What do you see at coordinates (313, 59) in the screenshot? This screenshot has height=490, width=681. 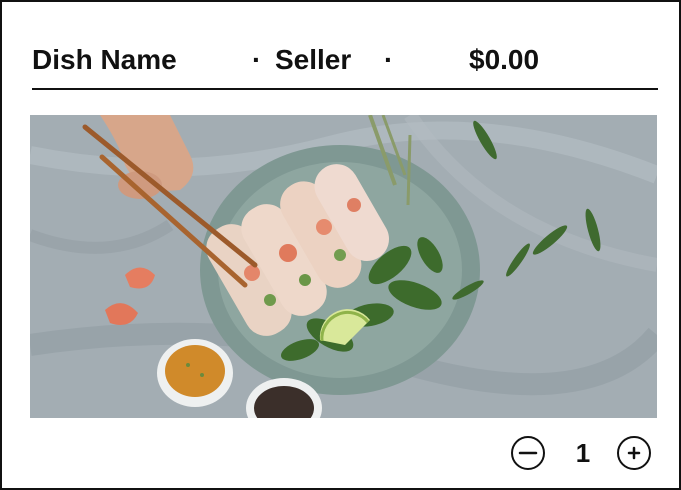 I see `seller-name: Seller` at bounding box center [313, 59].